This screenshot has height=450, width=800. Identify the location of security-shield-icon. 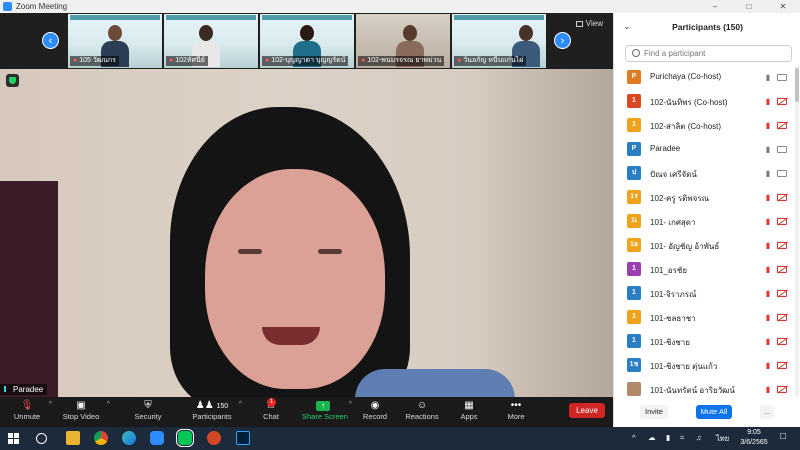
(12, 80).